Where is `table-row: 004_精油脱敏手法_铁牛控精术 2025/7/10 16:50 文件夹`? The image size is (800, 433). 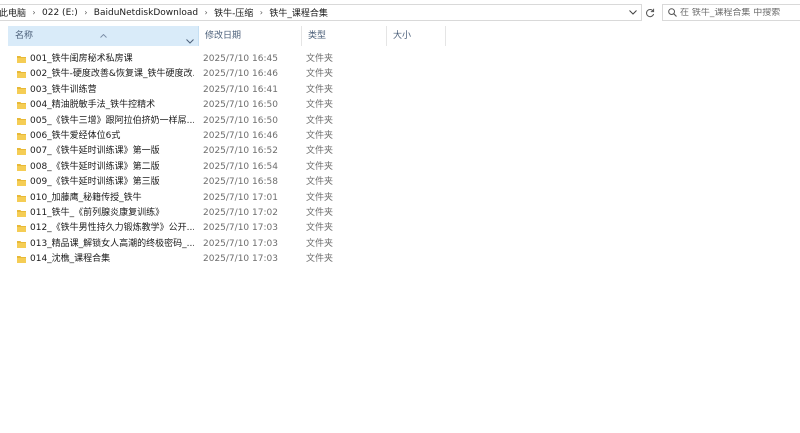
table-row: 004_精油脱敏手法_铁牛控精术 2025/7/10 16:50 文件夹 is located at coordinates (400, 105).